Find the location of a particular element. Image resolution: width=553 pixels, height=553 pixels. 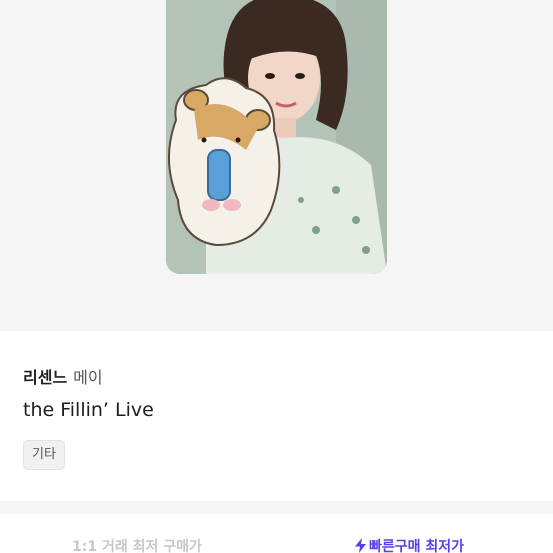

album-title: the Fillin’ Live is located at coordinates (88, 410).